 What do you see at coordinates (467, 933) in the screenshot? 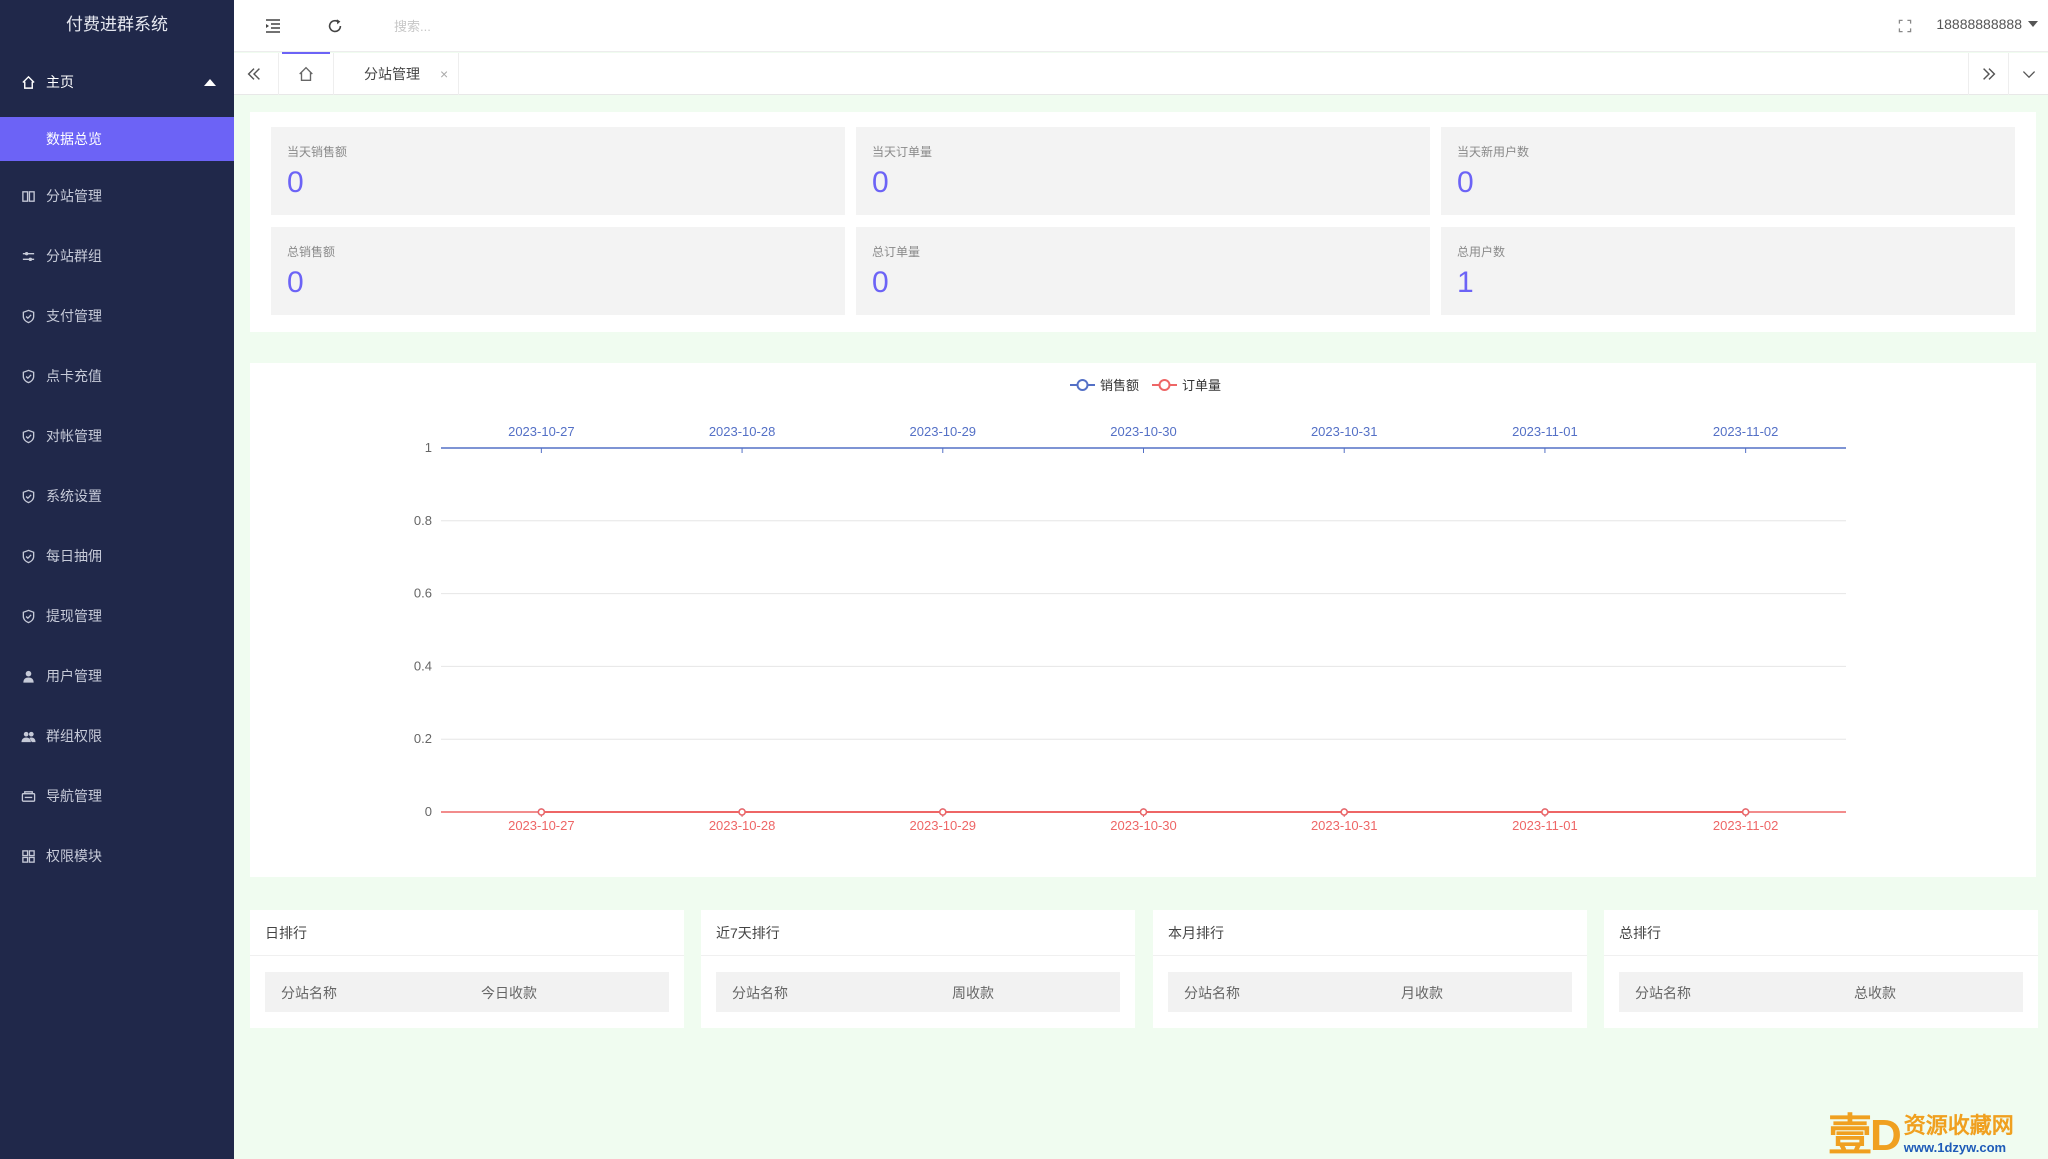
I see `ranking-title: 日排行` at bounding box center [467, 933].